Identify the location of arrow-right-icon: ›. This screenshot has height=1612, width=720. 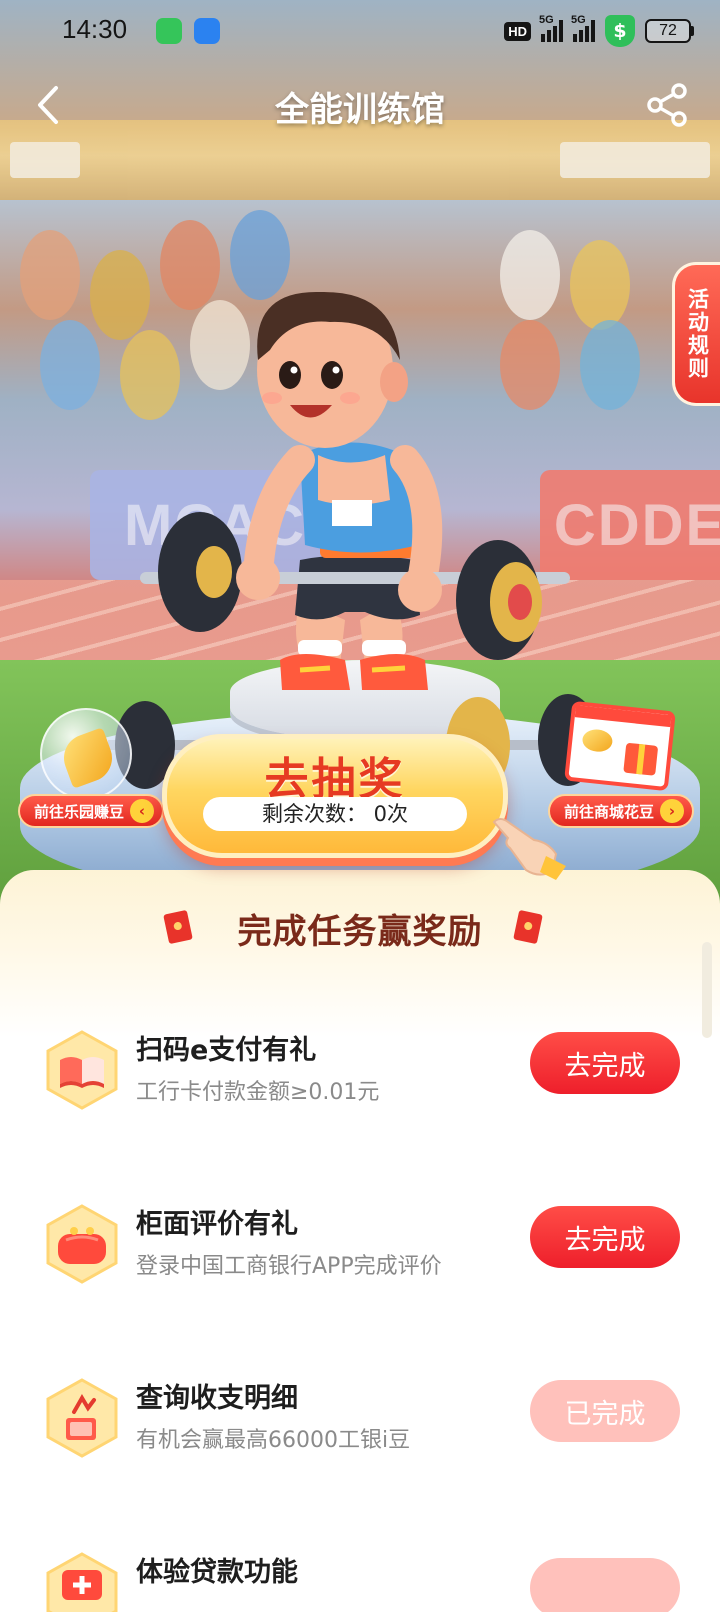
(672, 811).